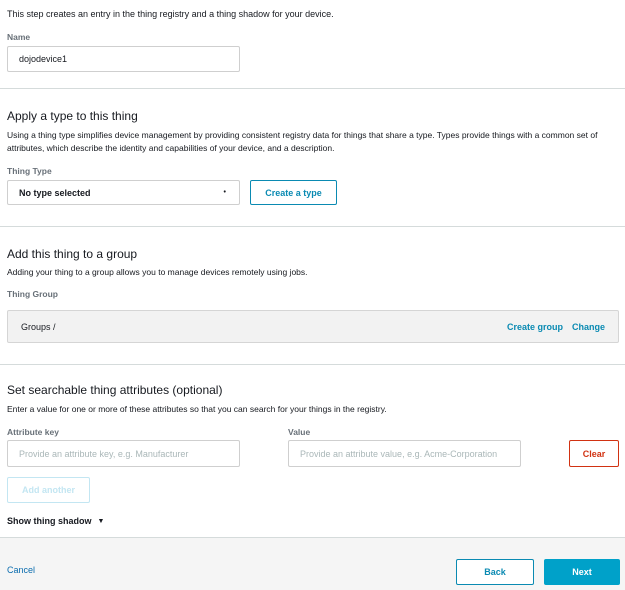 This screenshot has width=625, height=590. Describe the element at coordinates (21, 570) in the screenshot. I see `cancel-link: Cancel` at that location.